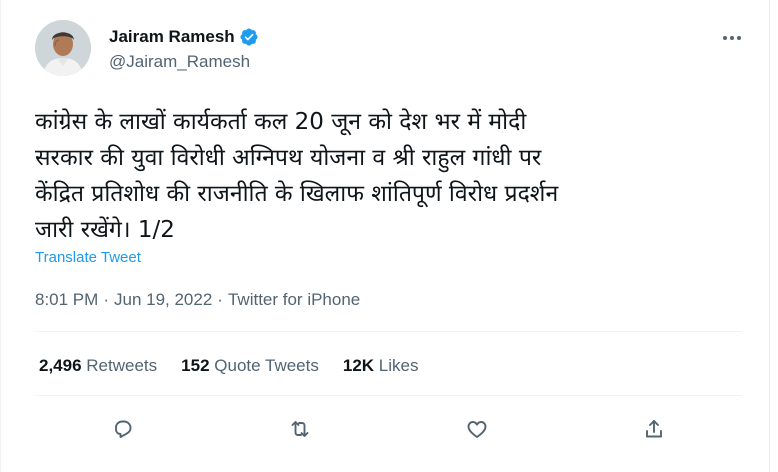 The image size is (778, 472). I want to click on profile-photo, so click(63, 48).